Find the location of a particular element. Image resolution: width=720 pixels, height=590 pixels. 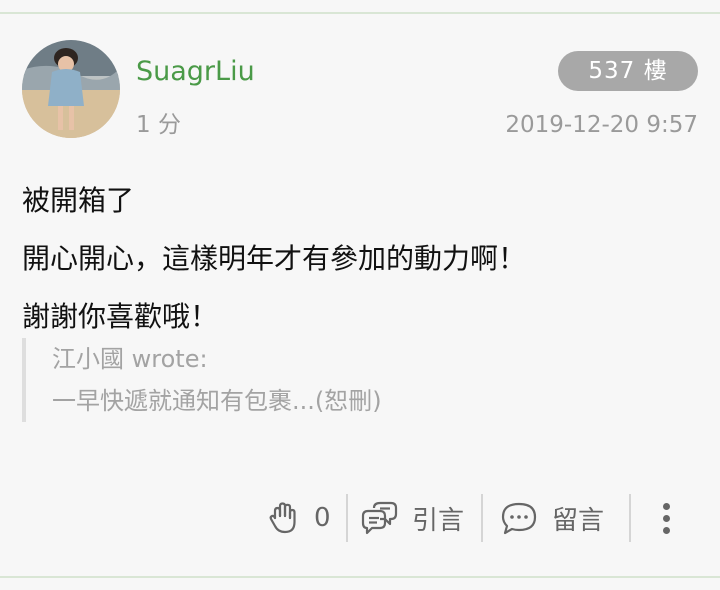

post-line: 開心開心，這樣明年才有參加的動力啊！ is located at coordinates (274, 258).